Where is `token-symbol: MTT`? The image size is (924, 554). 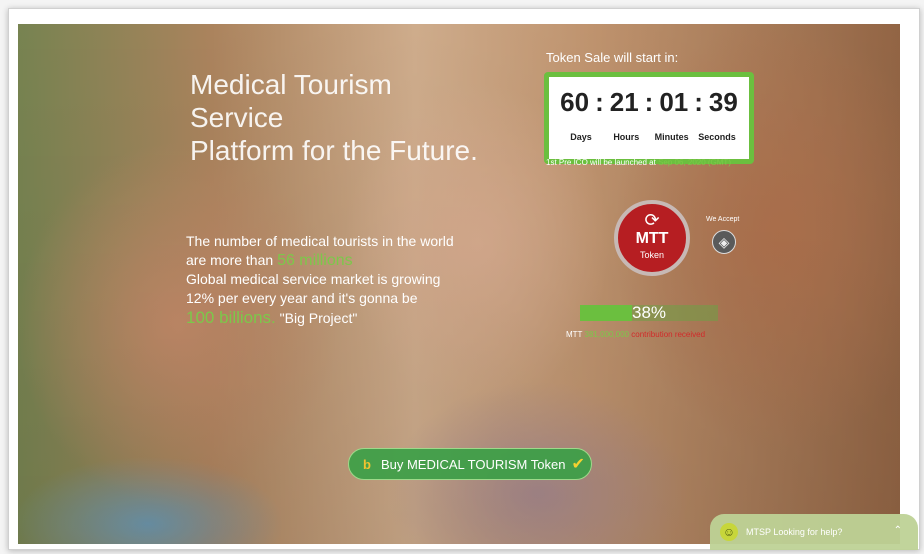
token-symbol: MTT is located at coordinates (652, 238).